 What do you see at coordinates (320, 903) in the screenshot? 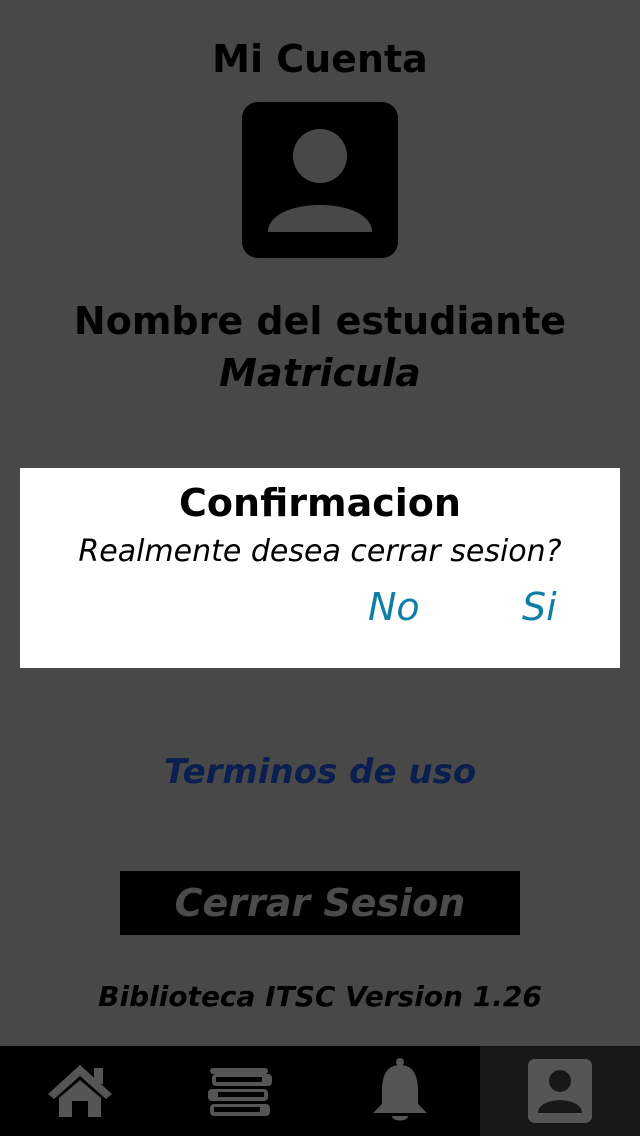
I see `logout-button: Cerrar Sesion` at bounding box center [320, 903].